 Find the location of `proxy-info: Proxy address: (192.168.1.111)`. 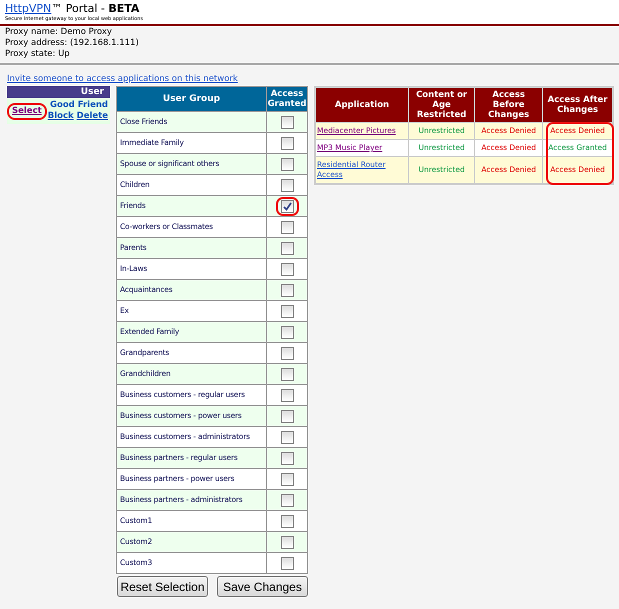

proxy-info: Proxy address: (192.168.1.111) is located at coordinates (72, 43).